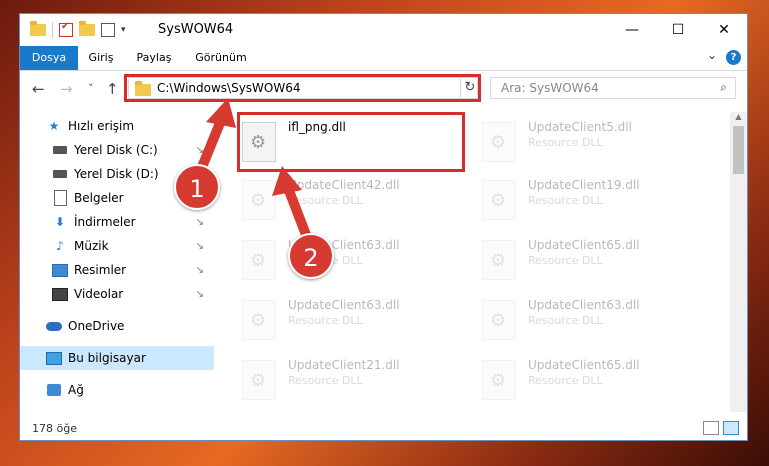 This screenshot has height=466, width=769. Describe the element at coordinates (108, 30) in the screenshot. I see `properties-icon` at that location.